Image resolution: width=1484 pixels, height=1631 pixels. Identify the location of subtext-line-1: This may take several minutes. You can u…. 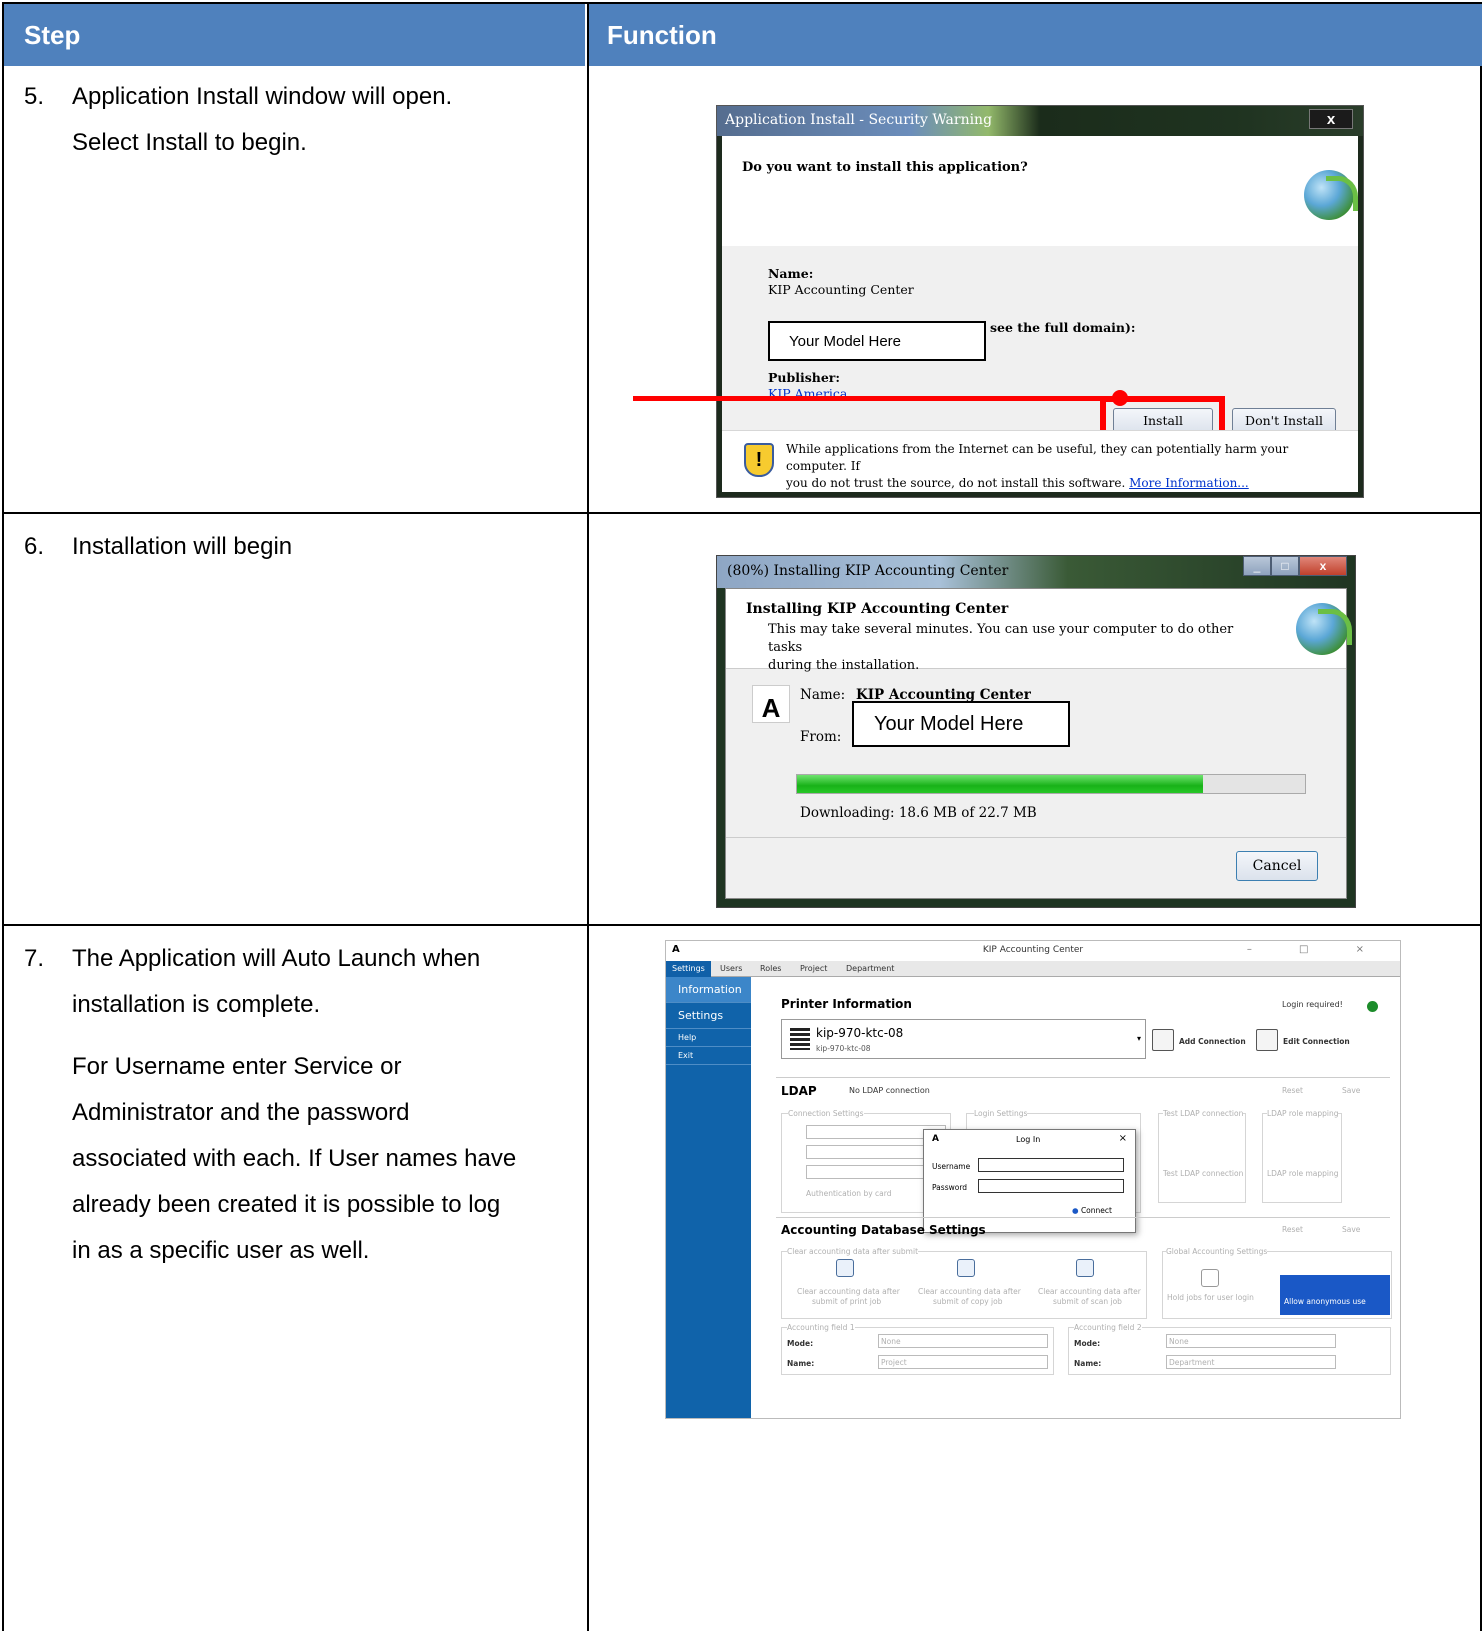
(1001, 638).